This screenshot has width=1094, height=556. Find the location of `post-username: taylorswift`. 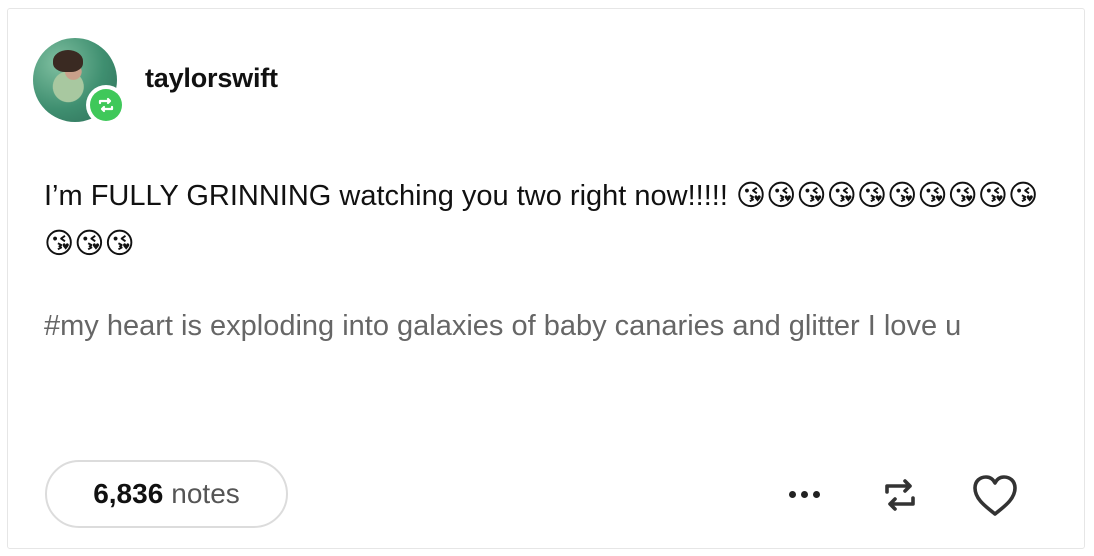

post-username: taylorswift is located at coordinates (211, 78).